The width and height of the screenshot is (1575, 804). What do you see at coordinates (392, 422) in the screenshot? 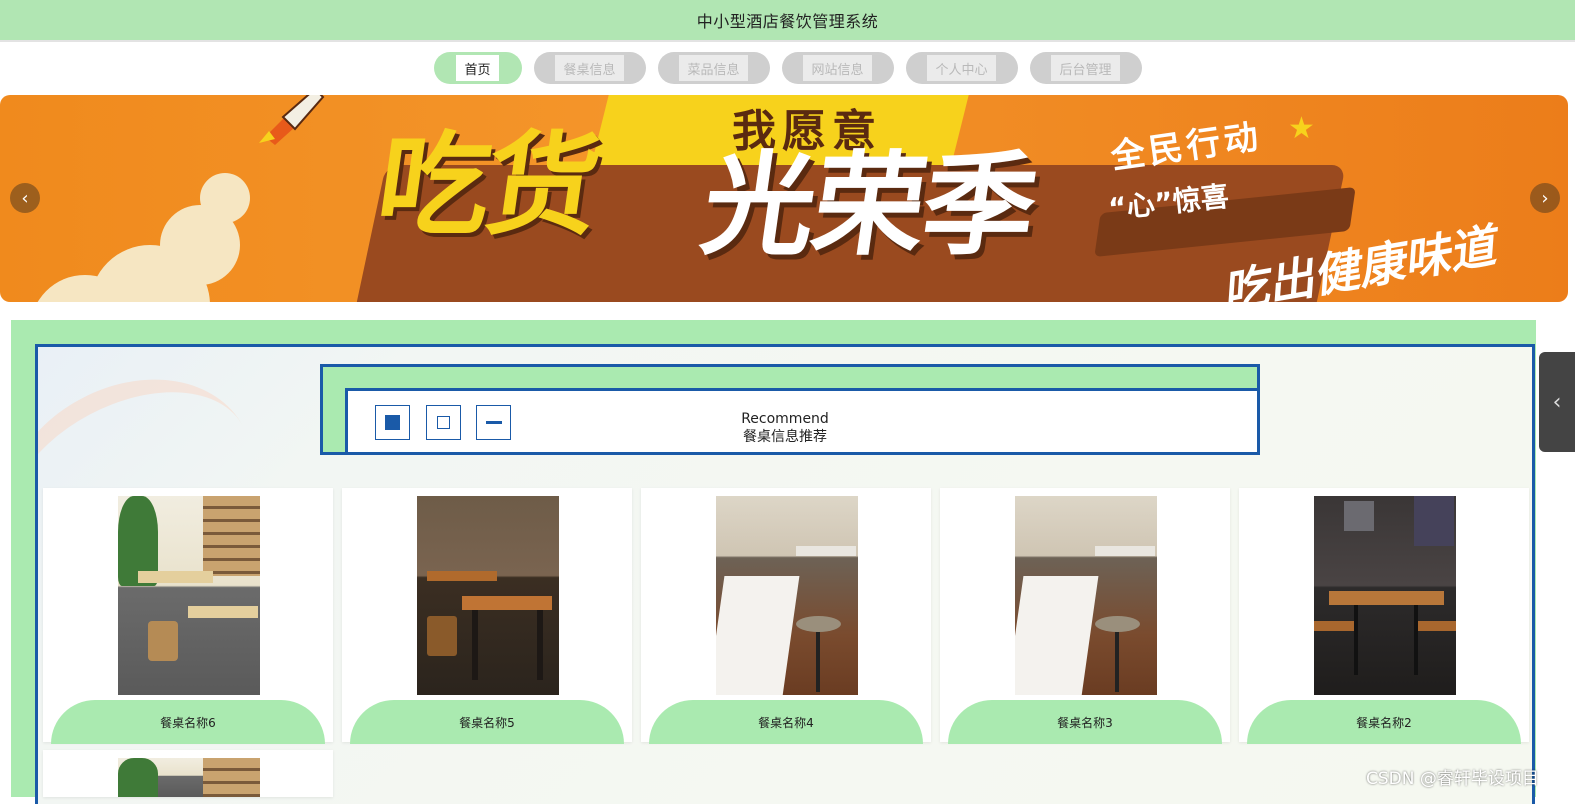
I see `filled-square-icon` at bounding box center [392, 422].